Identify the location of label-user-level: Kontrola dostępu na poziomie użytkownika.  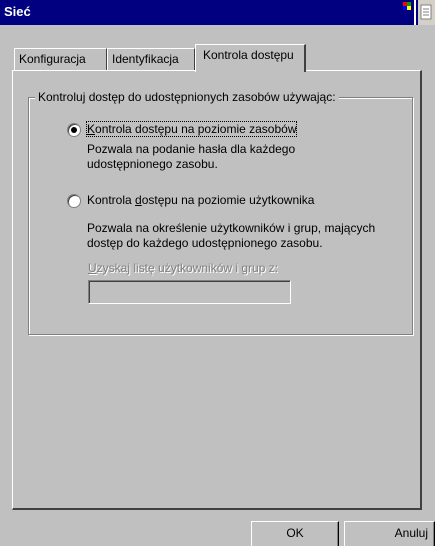
(200, 200).